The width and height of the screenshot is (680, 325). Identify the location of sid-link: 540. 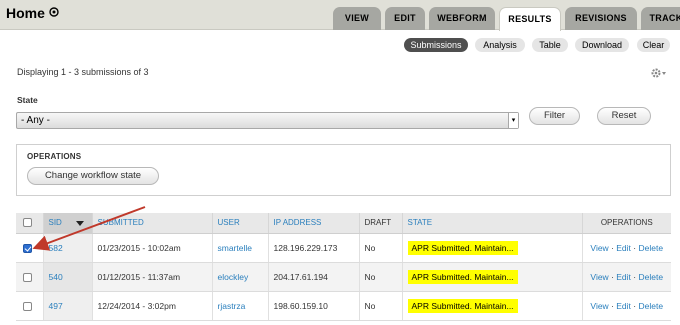
(56, 277).